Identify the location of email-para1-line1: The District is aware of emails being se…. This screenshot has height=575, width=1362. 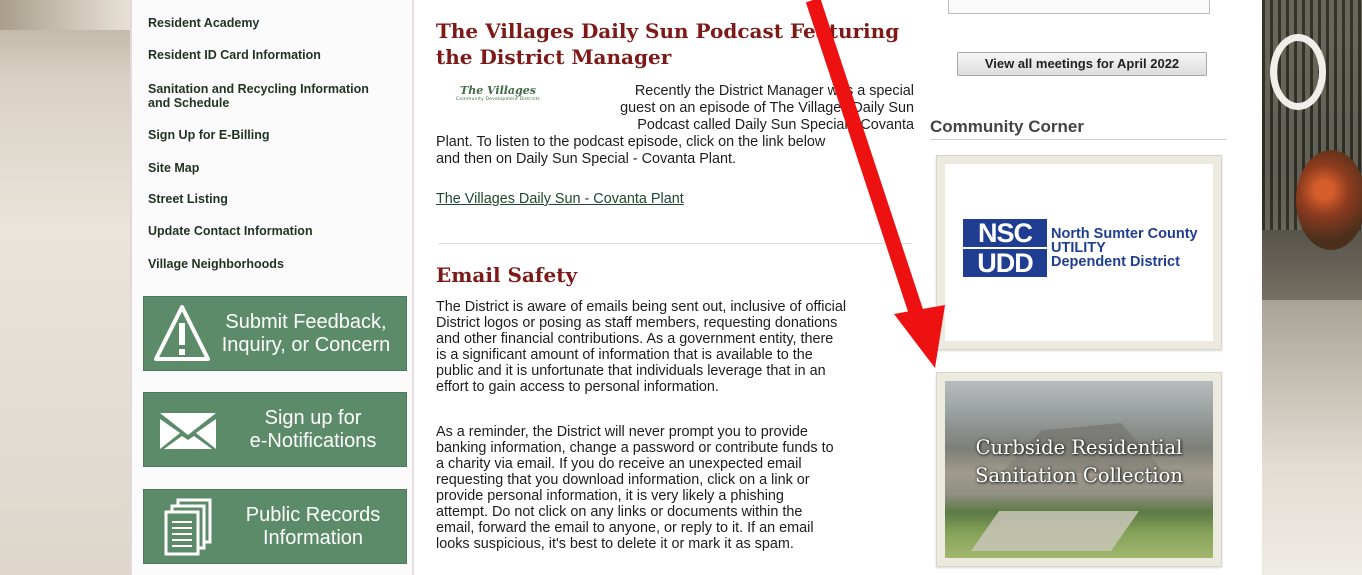
(641, 307).